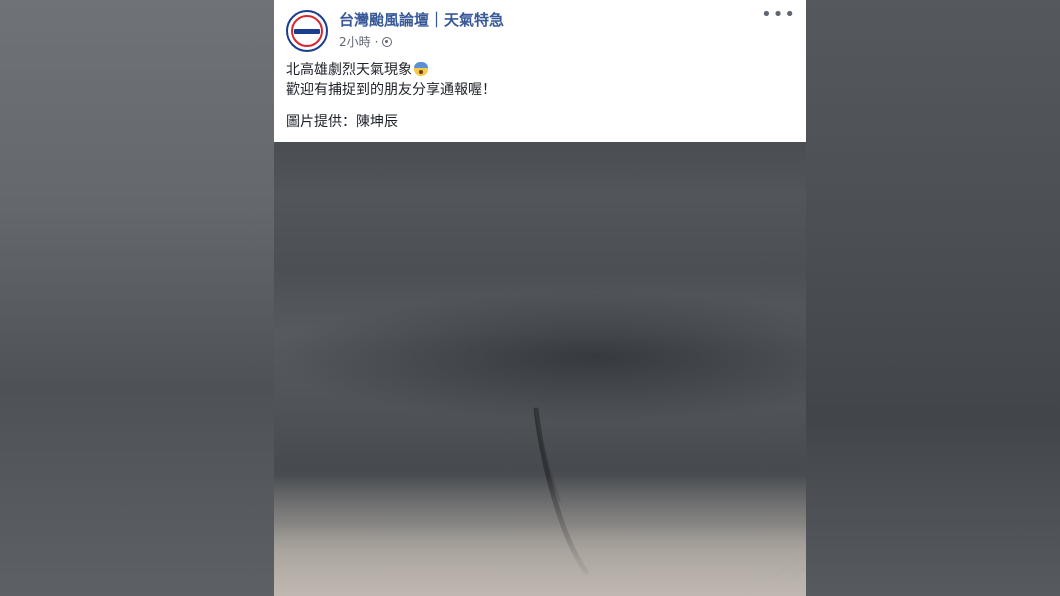  I want to click on post-text-line-1: 北高雄劇烈天氣現象, so click(540, 70).